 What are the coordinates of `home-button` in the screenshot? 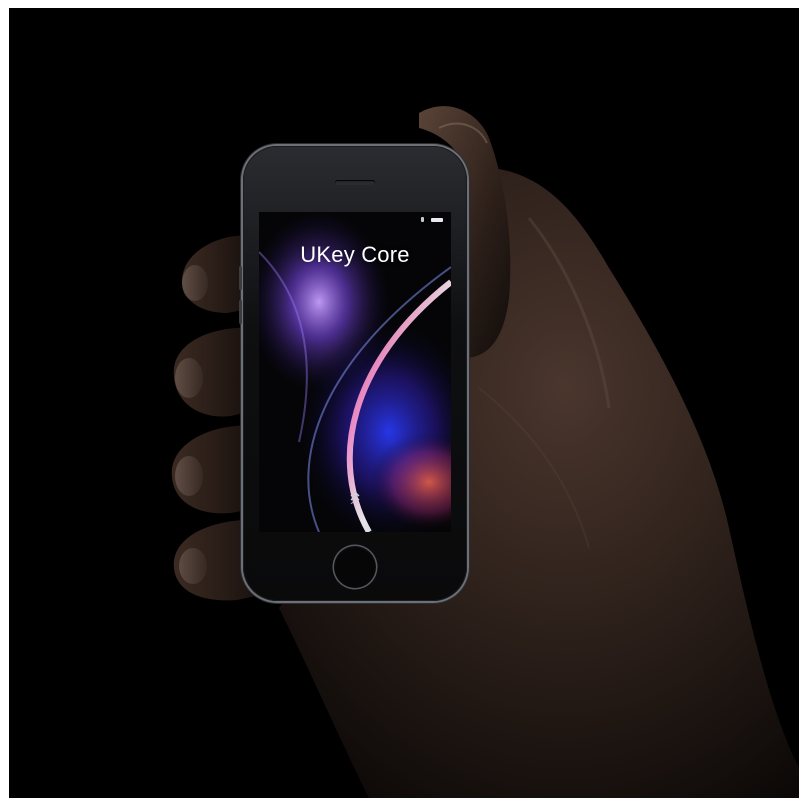 It's located at (355, 567).